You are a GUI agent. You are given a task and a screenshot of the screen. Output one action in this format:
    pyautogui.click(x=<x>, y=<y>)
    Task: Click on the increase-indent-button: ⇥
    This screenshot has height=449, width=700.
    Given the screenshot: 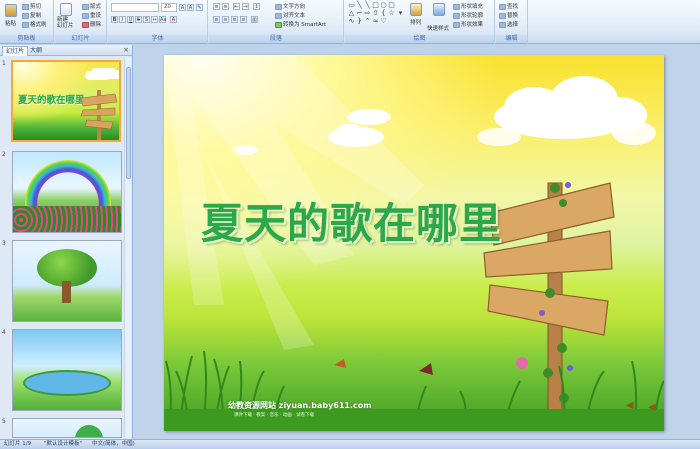 What is the action you would take?
    pyautogui.click(x=245, y=6)
    